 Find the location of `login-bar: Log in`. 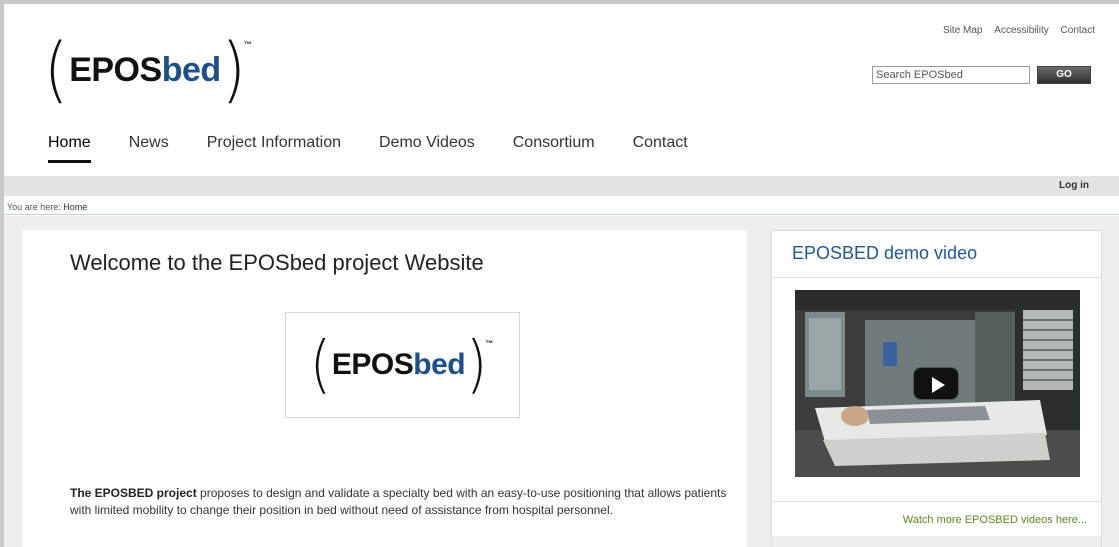

login-bar: Log in is located at coordinates (561, 186).